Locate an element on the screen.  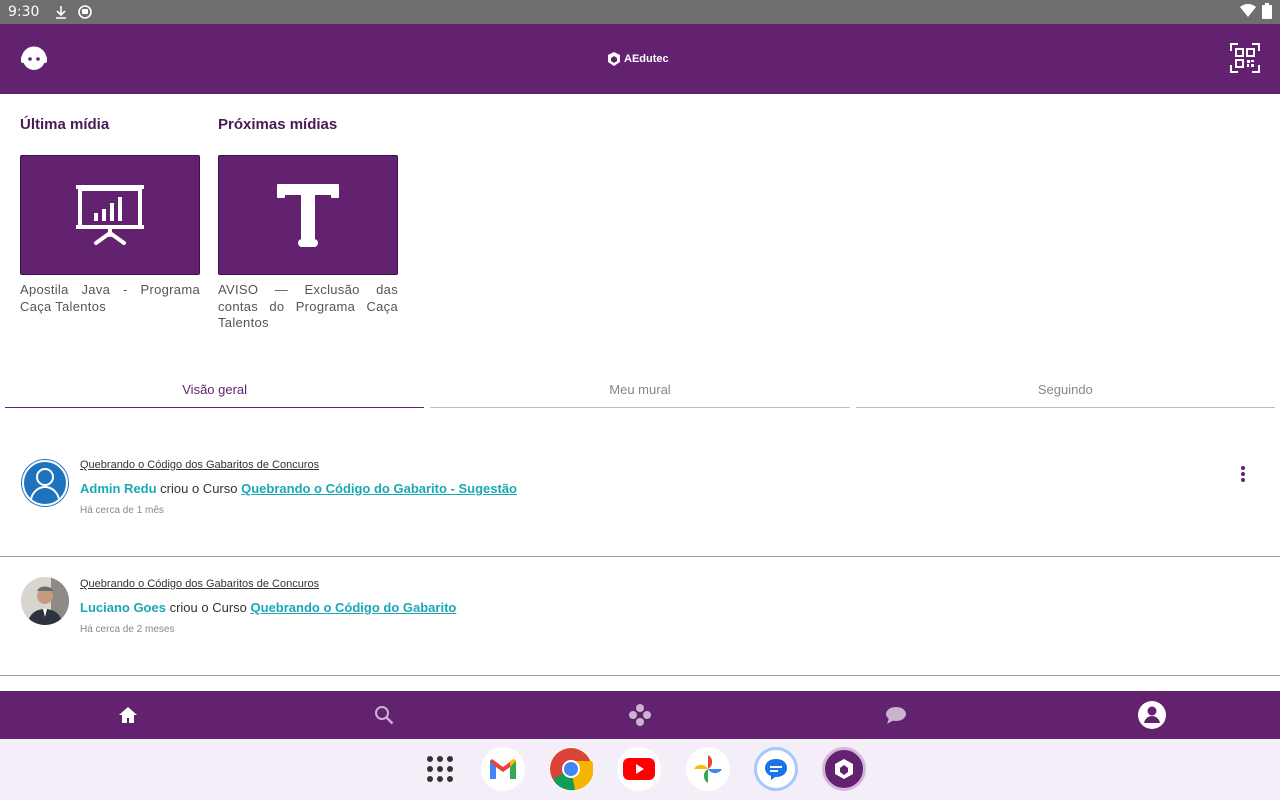
app-bar: AEdutec is located at coordinates (640, 59).